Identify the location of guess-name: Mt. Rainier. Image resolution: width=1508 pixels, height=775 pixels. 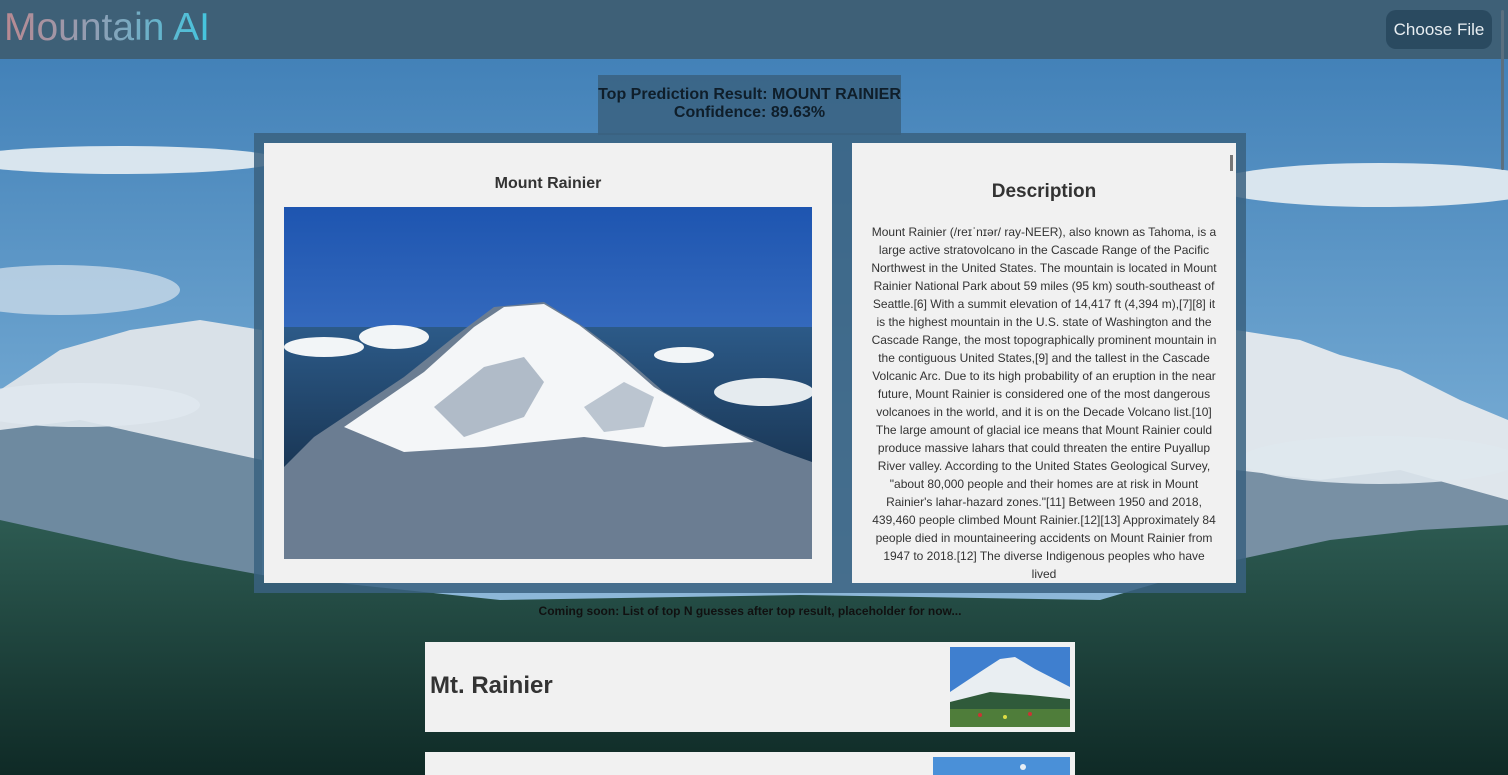
(491, 685).